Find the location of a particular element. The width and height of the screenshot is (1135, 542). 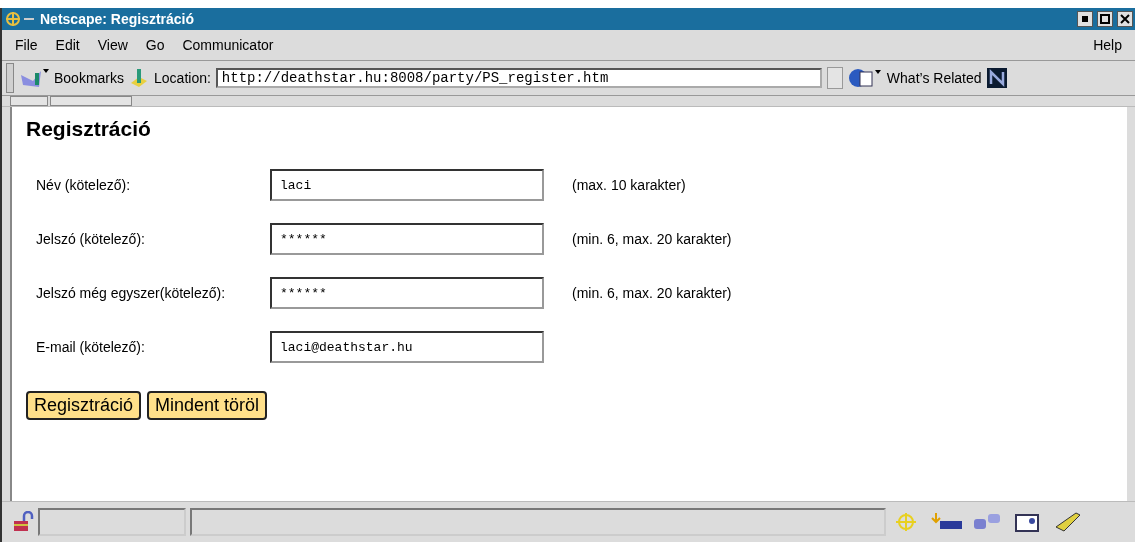

field-hint: (max. 10 karakter) is located at coordinates (629, 185).